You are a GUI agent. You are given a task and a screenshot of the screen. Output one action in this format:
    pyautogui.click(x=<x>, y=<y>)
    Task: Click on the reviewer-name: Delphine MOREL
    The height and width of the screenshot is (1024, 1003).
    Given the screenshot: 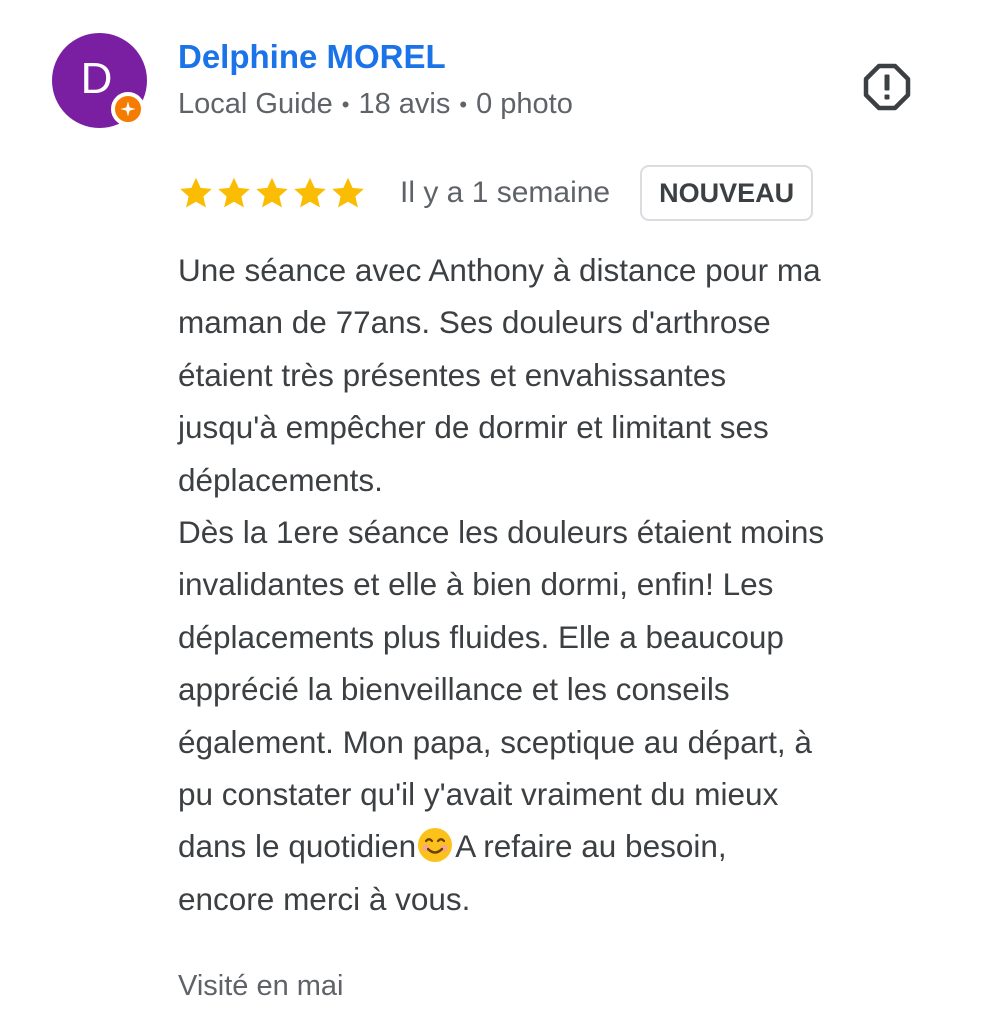 What is the action you would take?
    pyautogui.click(x=312, y=57)
    